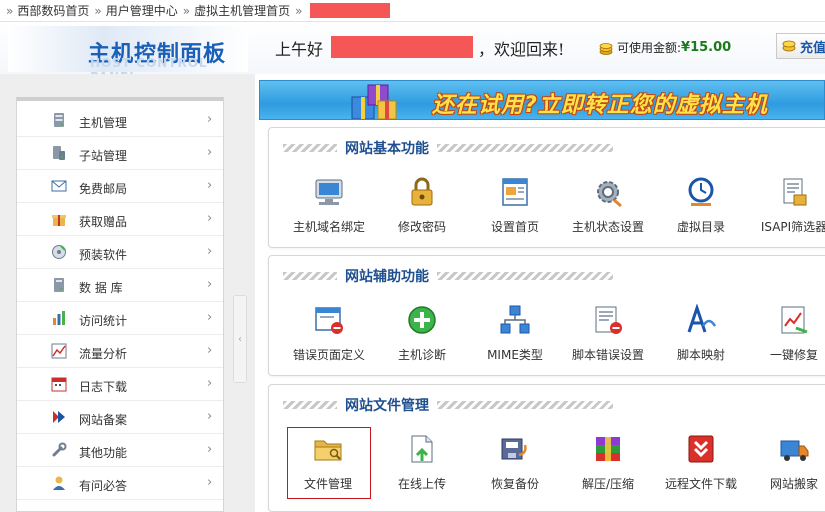 Image resolution: width=825 pixels, height=512 pixels. I want to click on script-map-icon, so click(702, 318).